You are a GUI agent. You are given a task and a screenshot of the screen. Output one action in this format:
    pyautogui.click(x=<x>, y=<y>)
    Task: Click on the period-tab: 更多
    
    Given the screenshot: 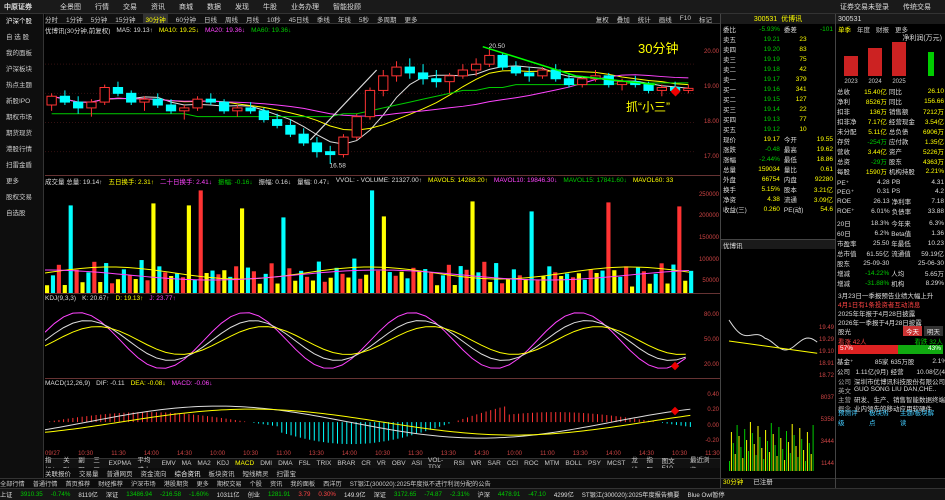 What is the action you would take?
    pyautogui.click(x=411, y=19)
    